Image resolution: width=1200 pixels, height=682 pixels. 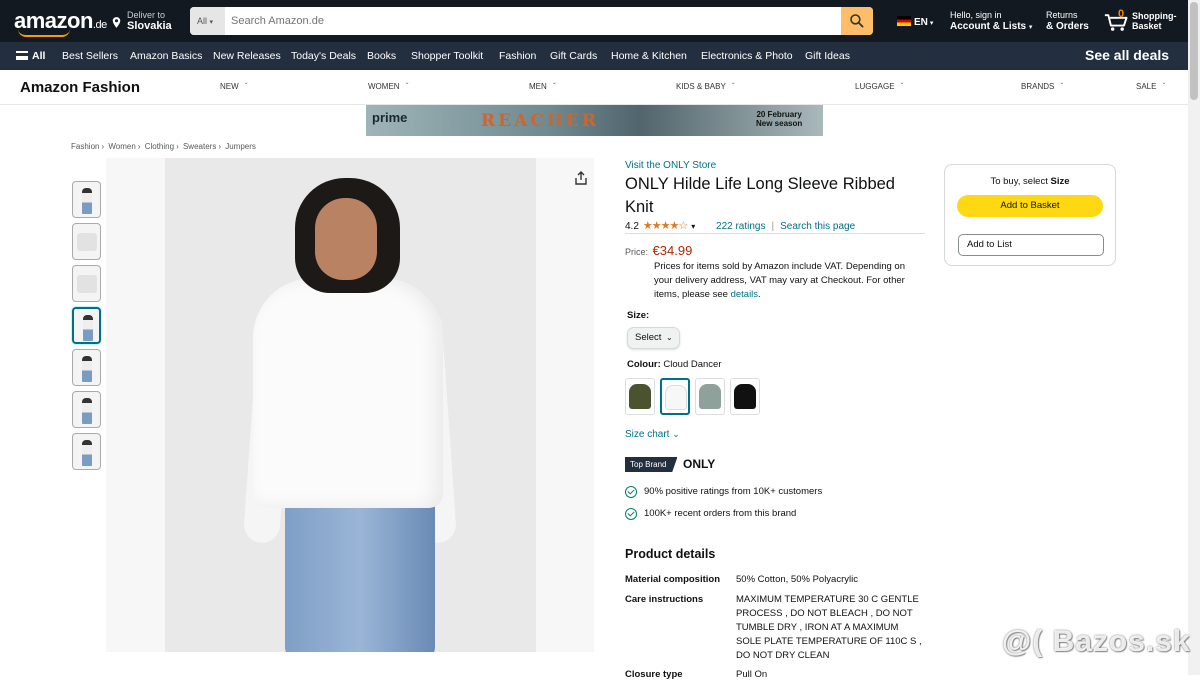 What do you see at coordinates (779, 119) in the screenshot?
I see `banner-date: 20 February New season` at bounding box center [779, 119].